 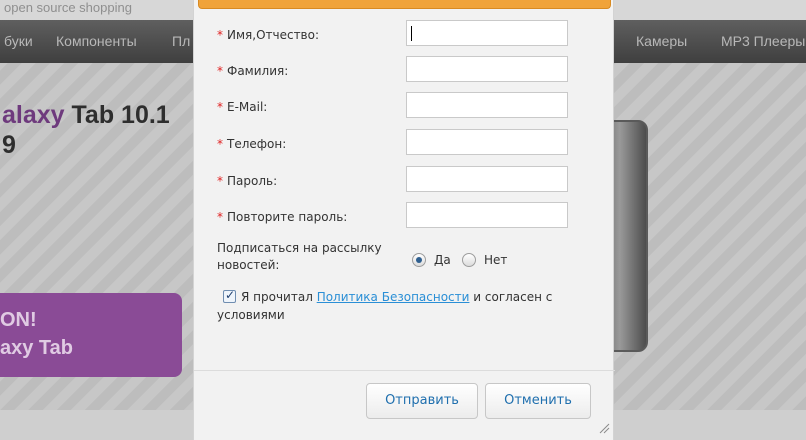 What do you see at coordinates (18, 41) in the screenshot?
I see `nav-item-notebooks: буки` at bounding box center [18, 41].